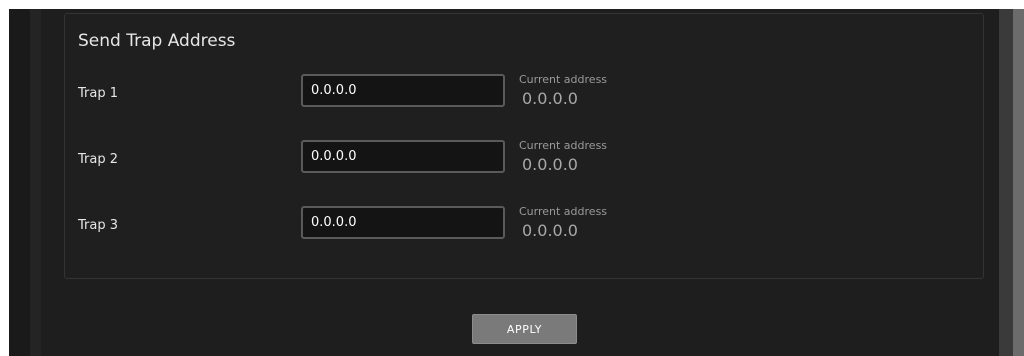 The width and height of the screenshot is (1024, 356). What do you see at coordinates (563, 211) in the screenshot?
I see `trap-3-current-address-caption: Current address` at bounding box center [563, 211].